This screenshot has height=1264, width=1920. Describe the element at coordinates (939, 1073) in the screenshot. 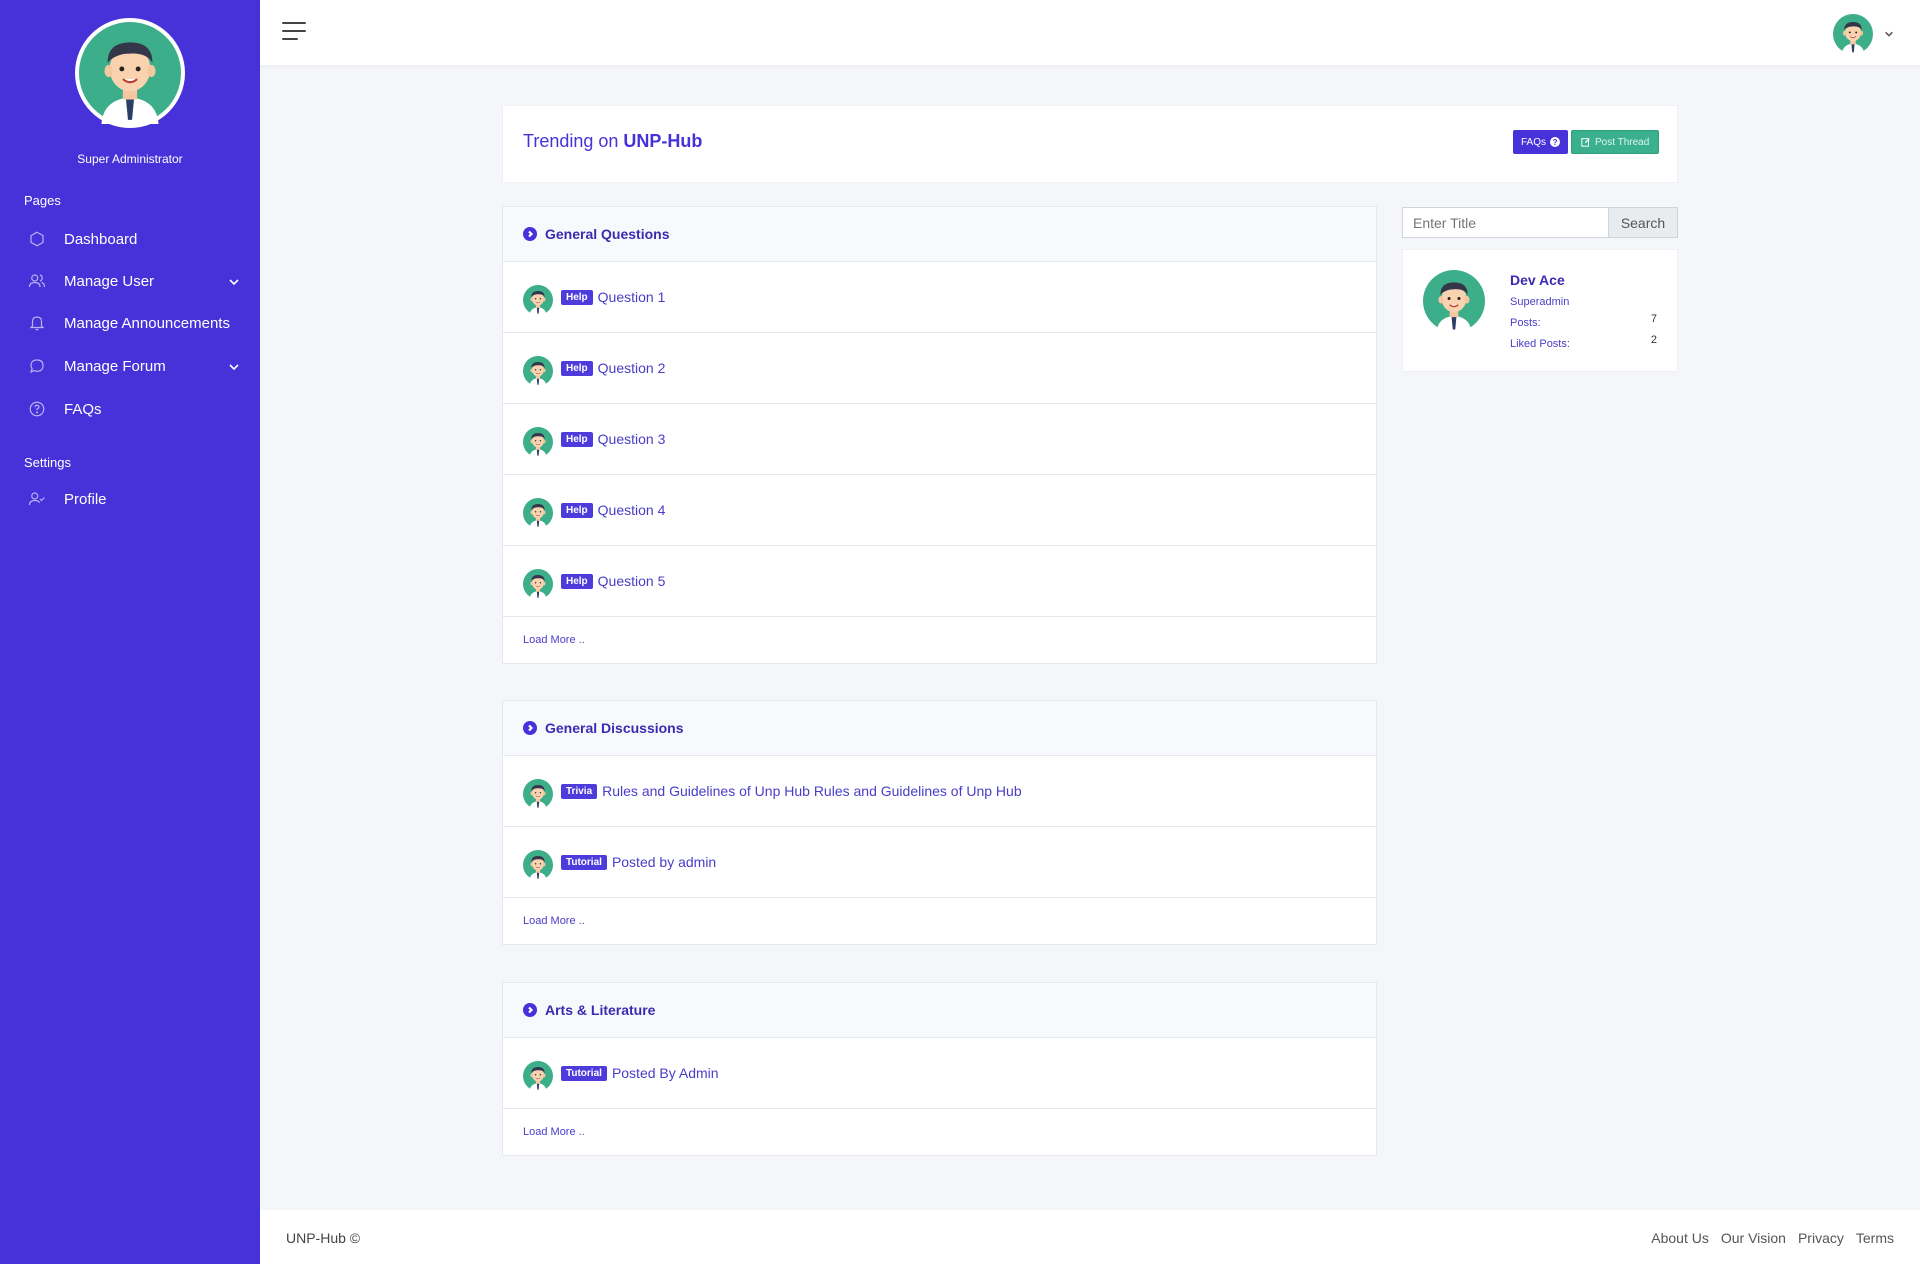

I see `thread-row: Tutorial Posted By Admin` at that location.